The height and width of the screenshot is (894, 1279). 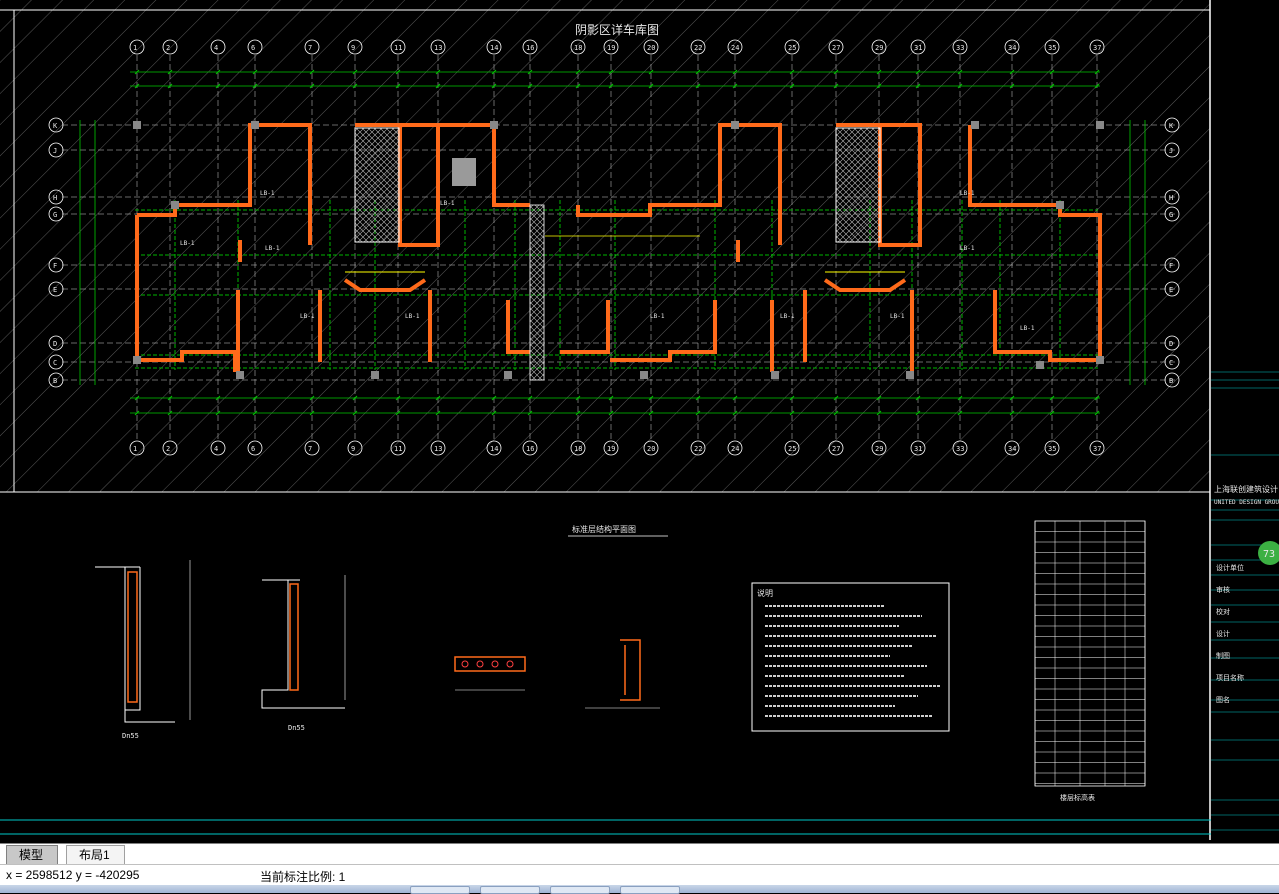 I want to click on section-title: 标准层结构平面图, so click(x=604, y=529).